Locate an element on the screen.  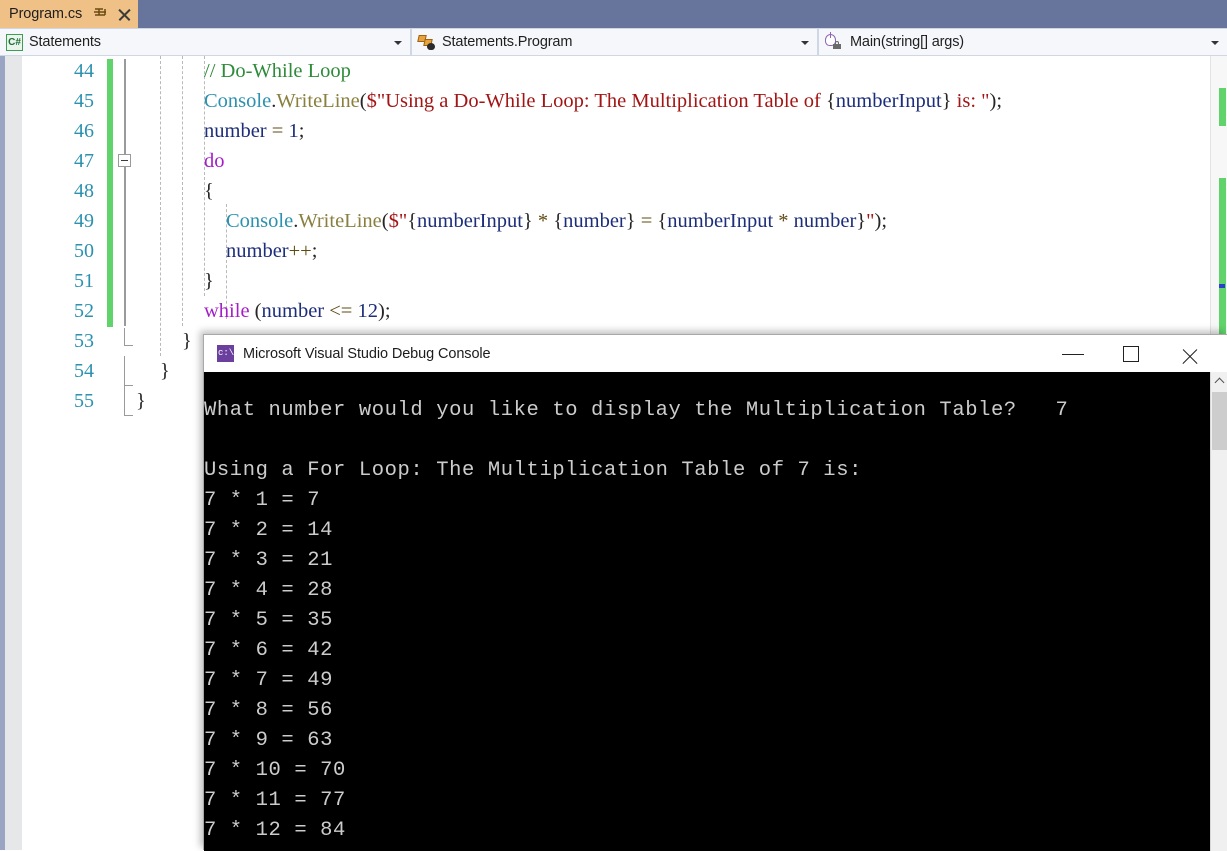
csharp-file-icon: C# is located at coordinates (14, 42).